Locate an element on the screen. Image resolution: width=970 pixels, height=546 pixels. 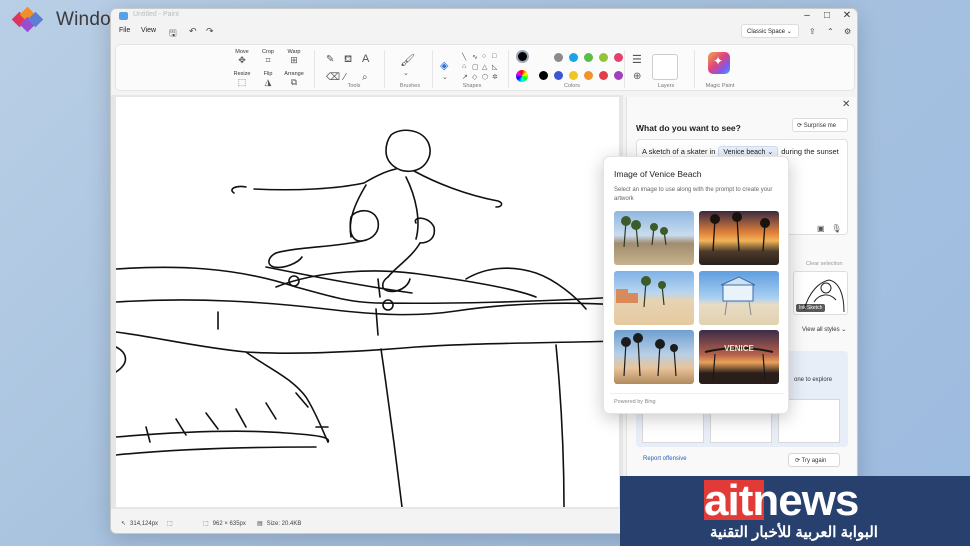
arrange-button: Arrange ⧉ is located at coordinates (294, 79).